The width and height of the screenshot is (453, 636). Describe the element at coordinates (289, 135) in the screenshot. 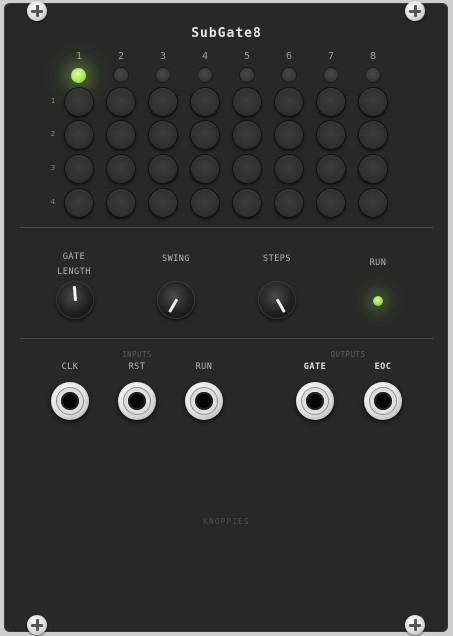

I see `gate-pad-row2-step6` at that location.